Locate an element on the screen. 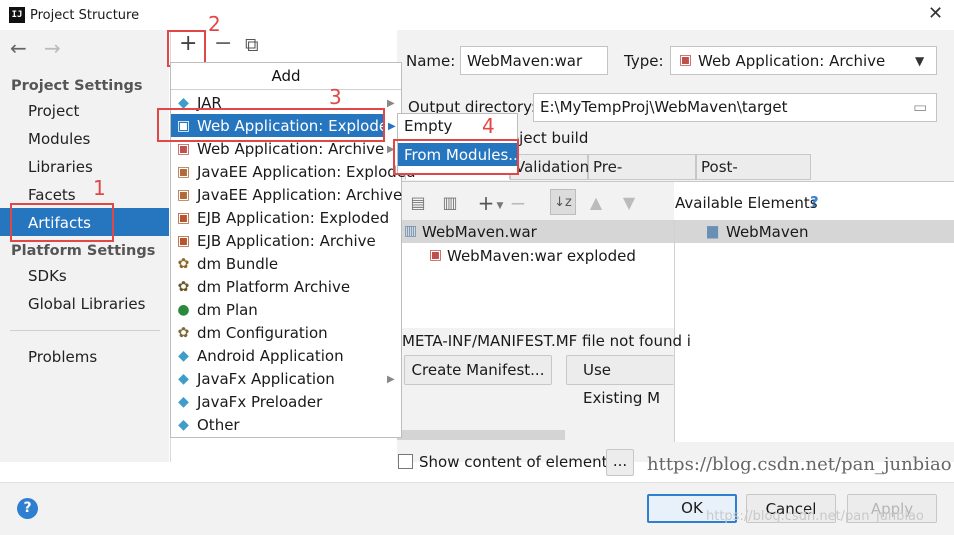 Image resolution: width=954 pixels, height=535 pixels. chevron-down-icon: ▼ is located at coordinates (919, 61).